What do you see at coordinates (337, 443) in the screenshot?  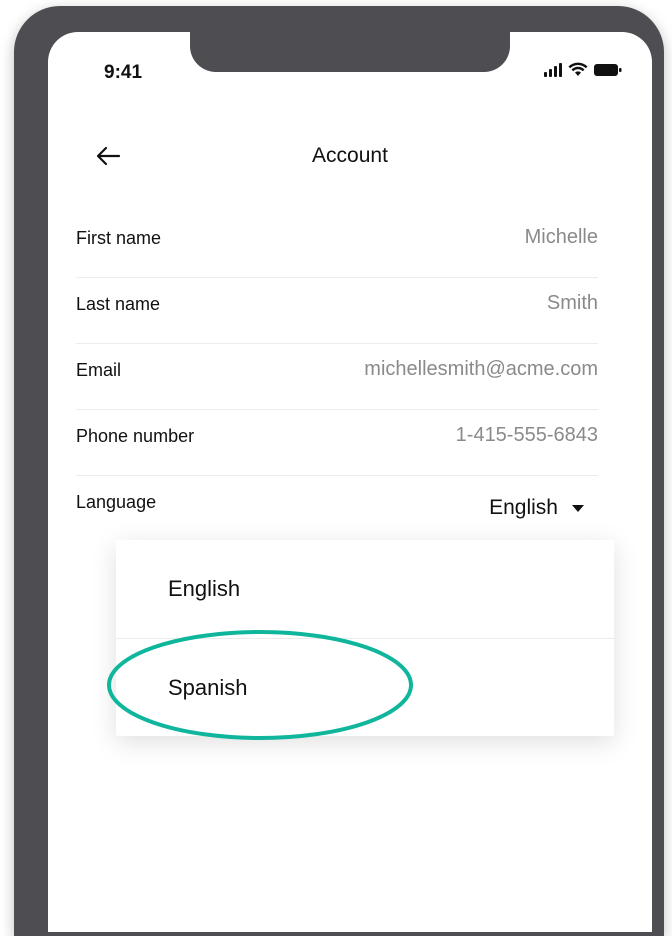 I see `phone-number-row: Phone number 1-415-555-6843` at bounding box center [337, 443].